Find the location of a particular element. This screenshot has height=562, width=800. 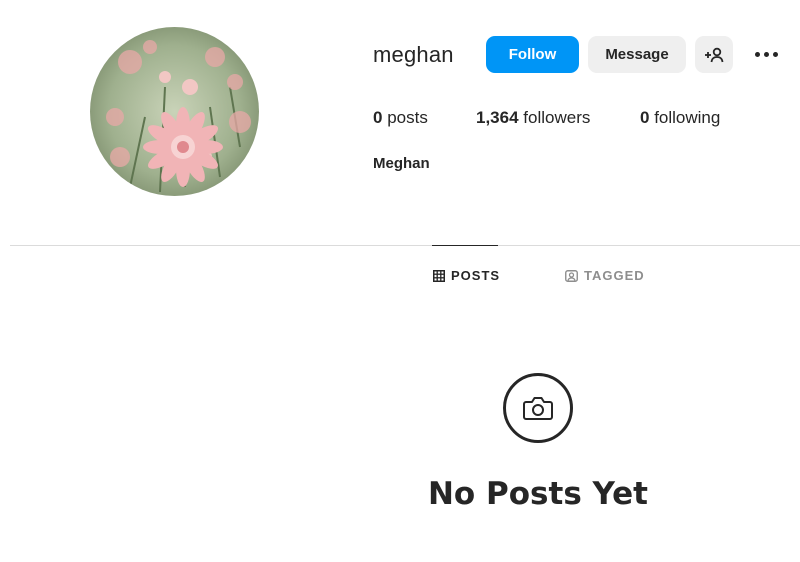

tab-tagged-label: TAGGED is located at coordinates (614, 275).